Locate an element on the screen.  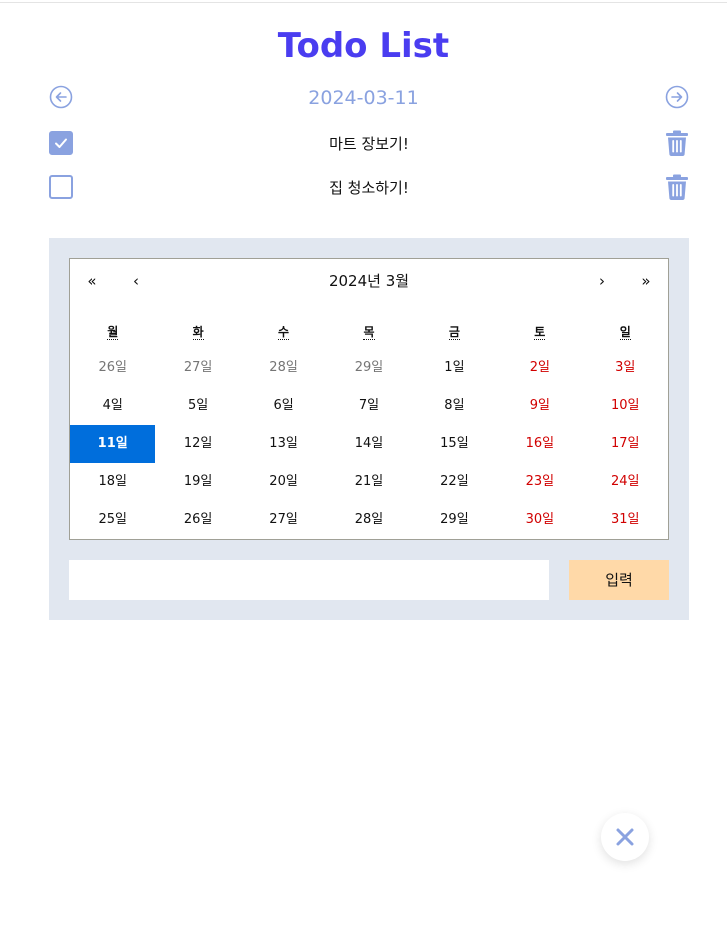
weekday-header: 월 화 수 목 금 토 일 is located at coordinates (369, 333).